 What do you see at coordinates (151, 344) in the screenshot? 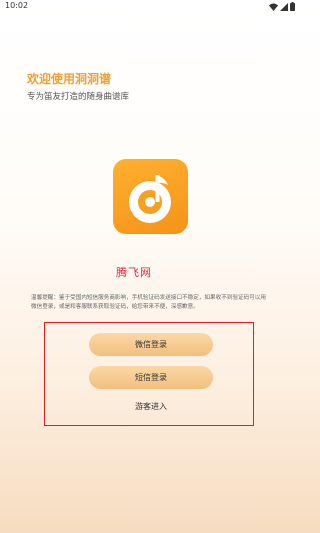
I see `wechat-login-button: 微信登录` at bounding box center [151, 344].